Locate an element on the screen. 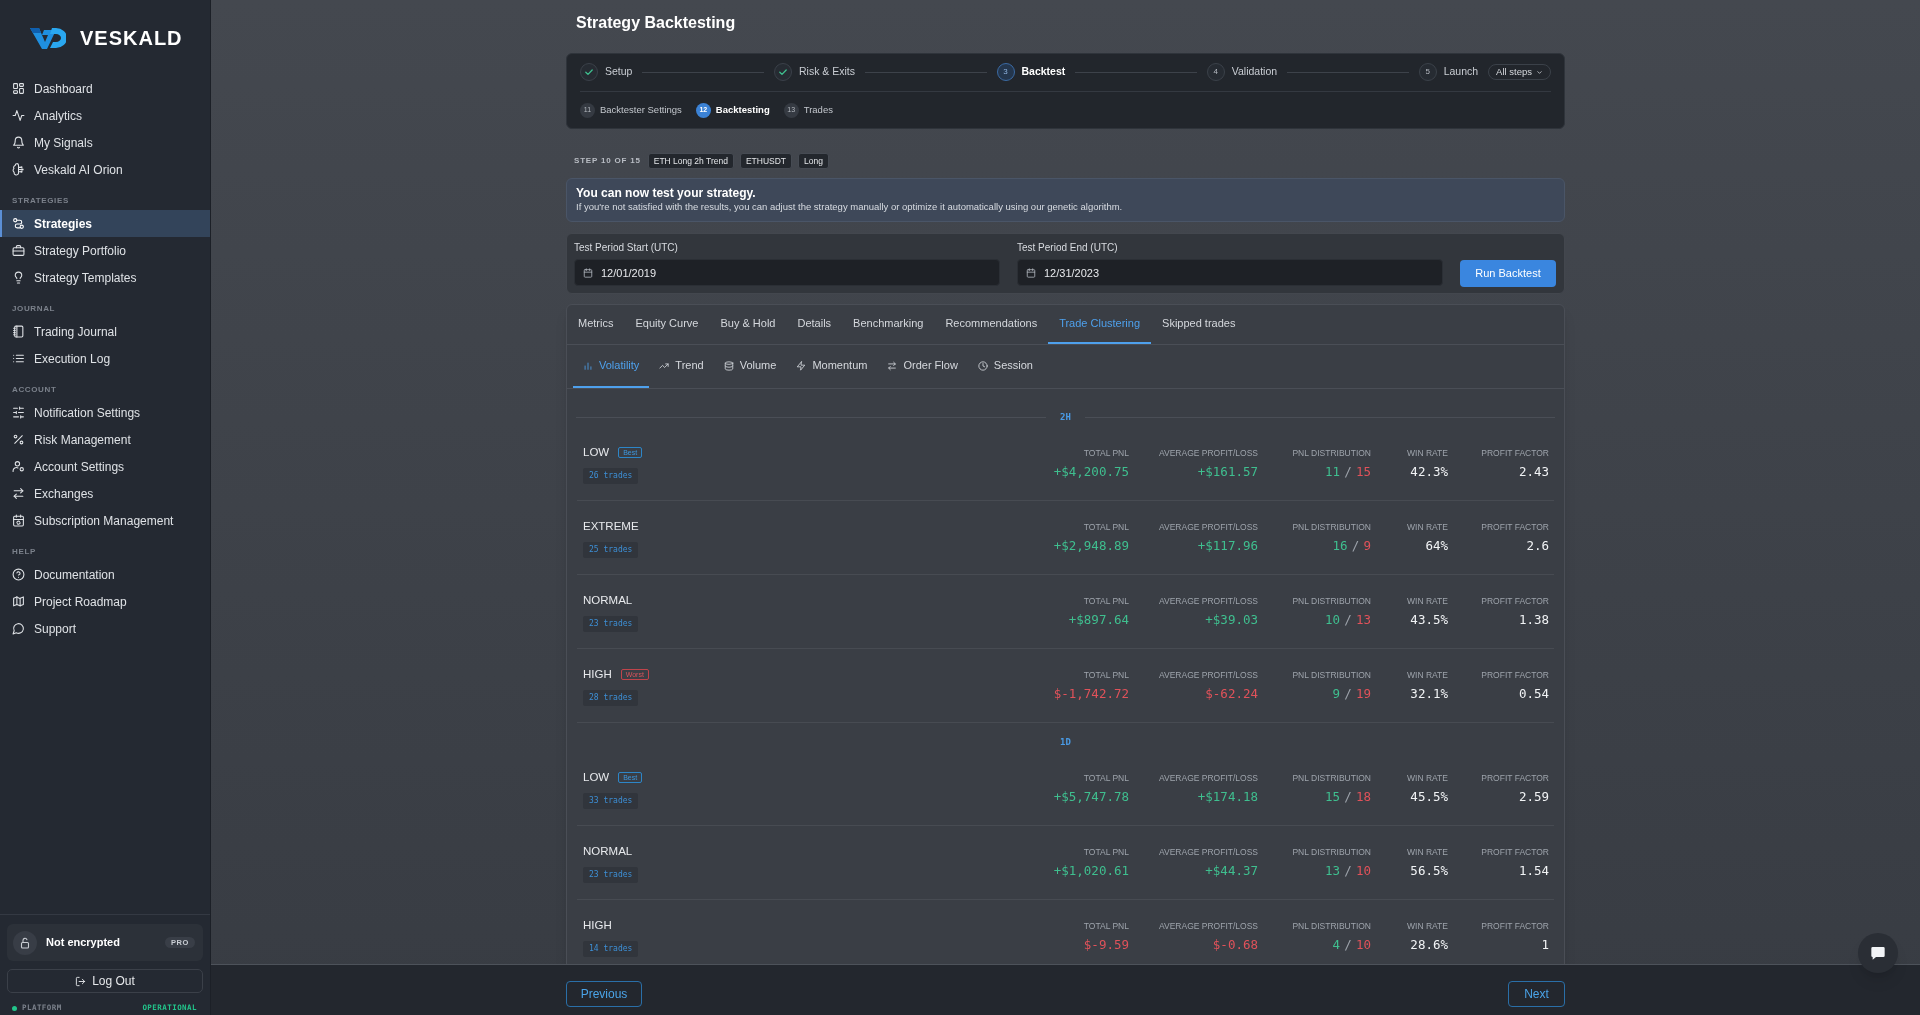 This screenshot has height=1015, width=1920. subtab: Volume is located at coordinates (750, 366).